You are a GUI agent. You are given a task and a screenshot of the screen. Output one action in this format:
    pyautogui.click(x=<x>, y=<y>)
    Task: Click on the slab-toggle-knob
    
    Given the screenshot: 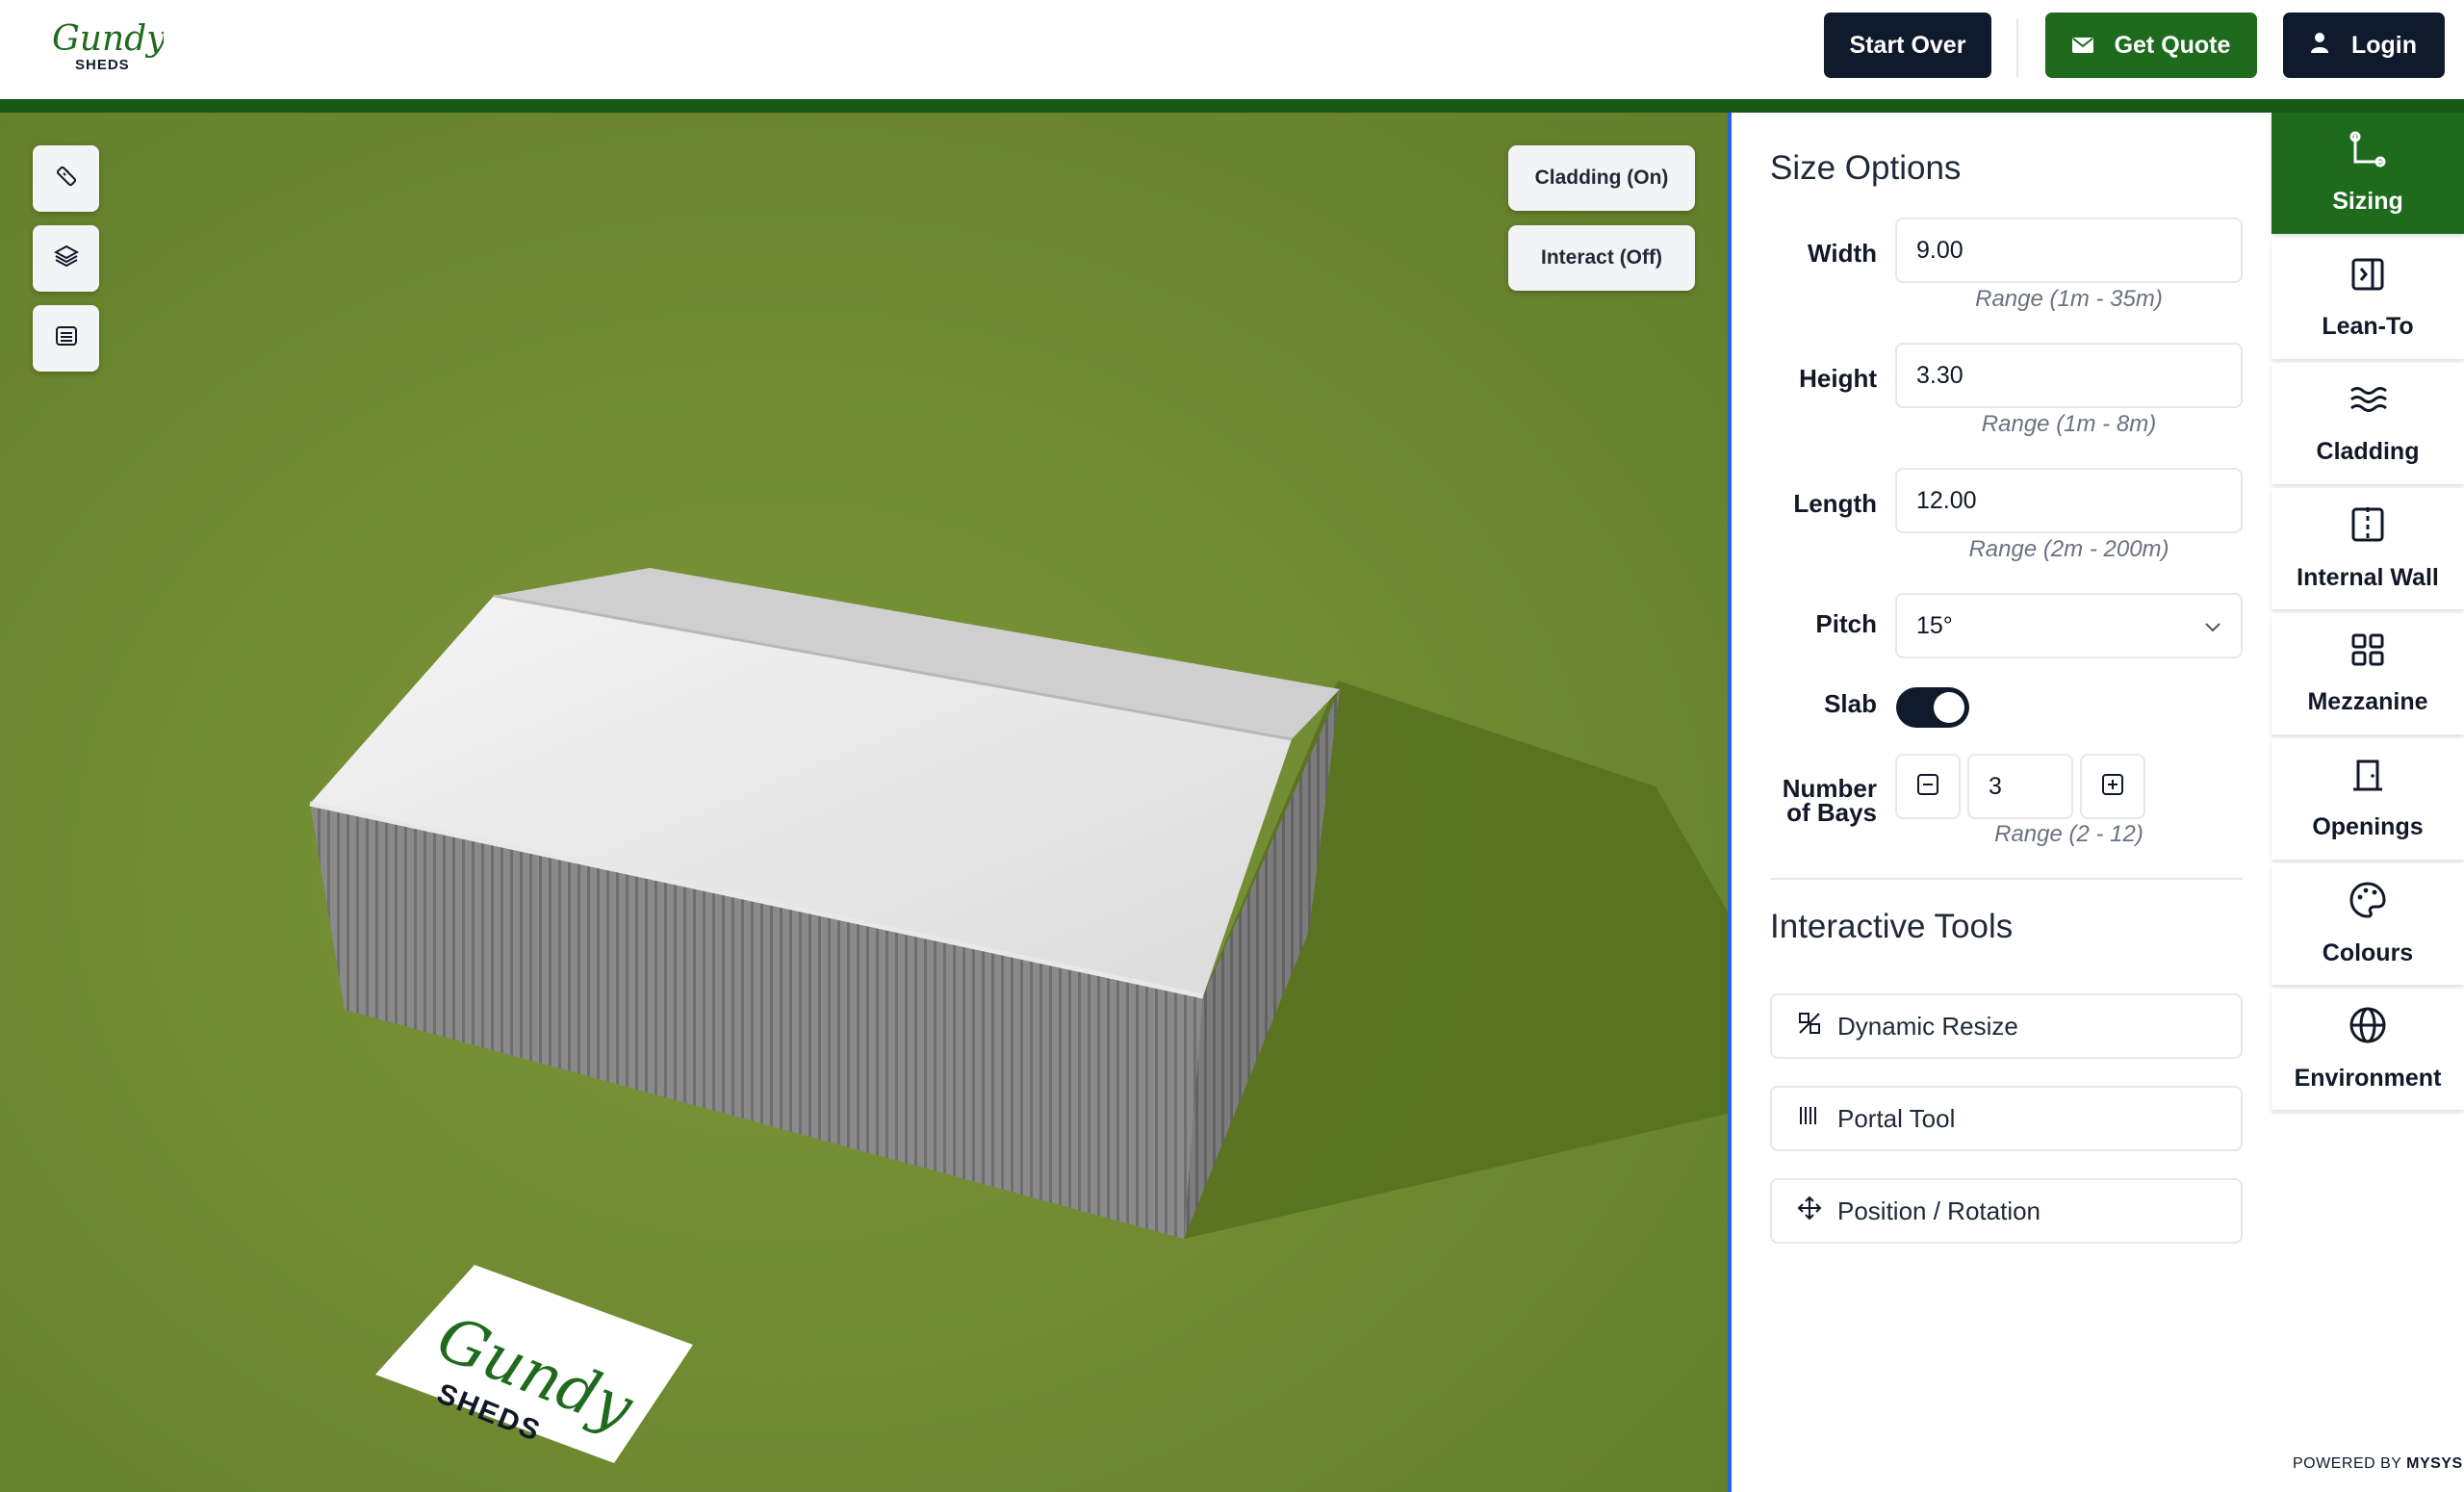 What is the action you would take?
    pyautogui.click(x=1949, y=707)
    